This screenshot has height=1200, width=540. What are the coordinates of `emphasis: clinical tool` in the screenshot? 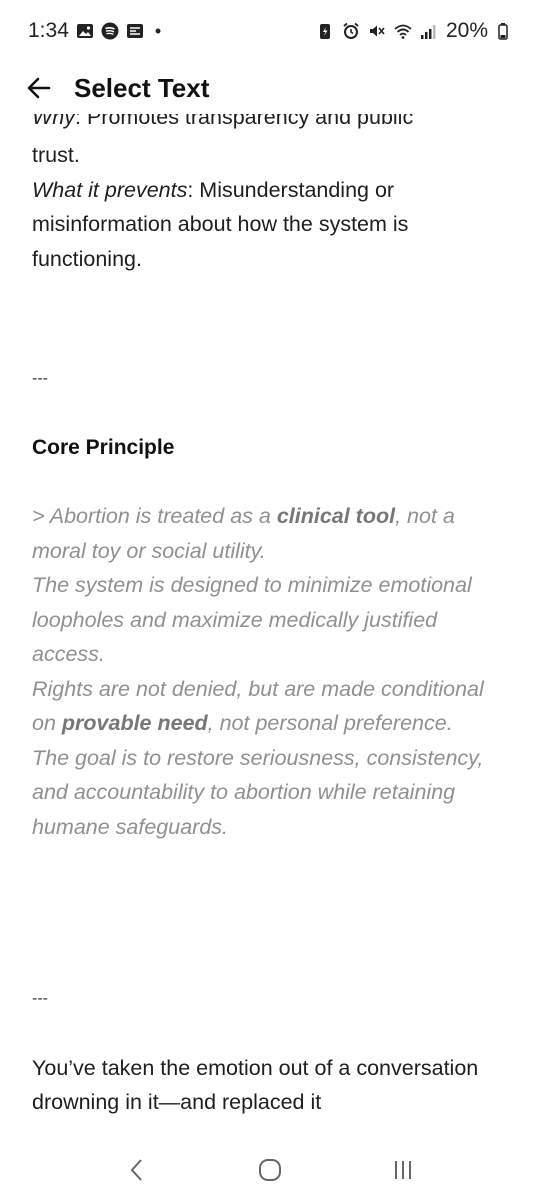 It's located at (336, 516).